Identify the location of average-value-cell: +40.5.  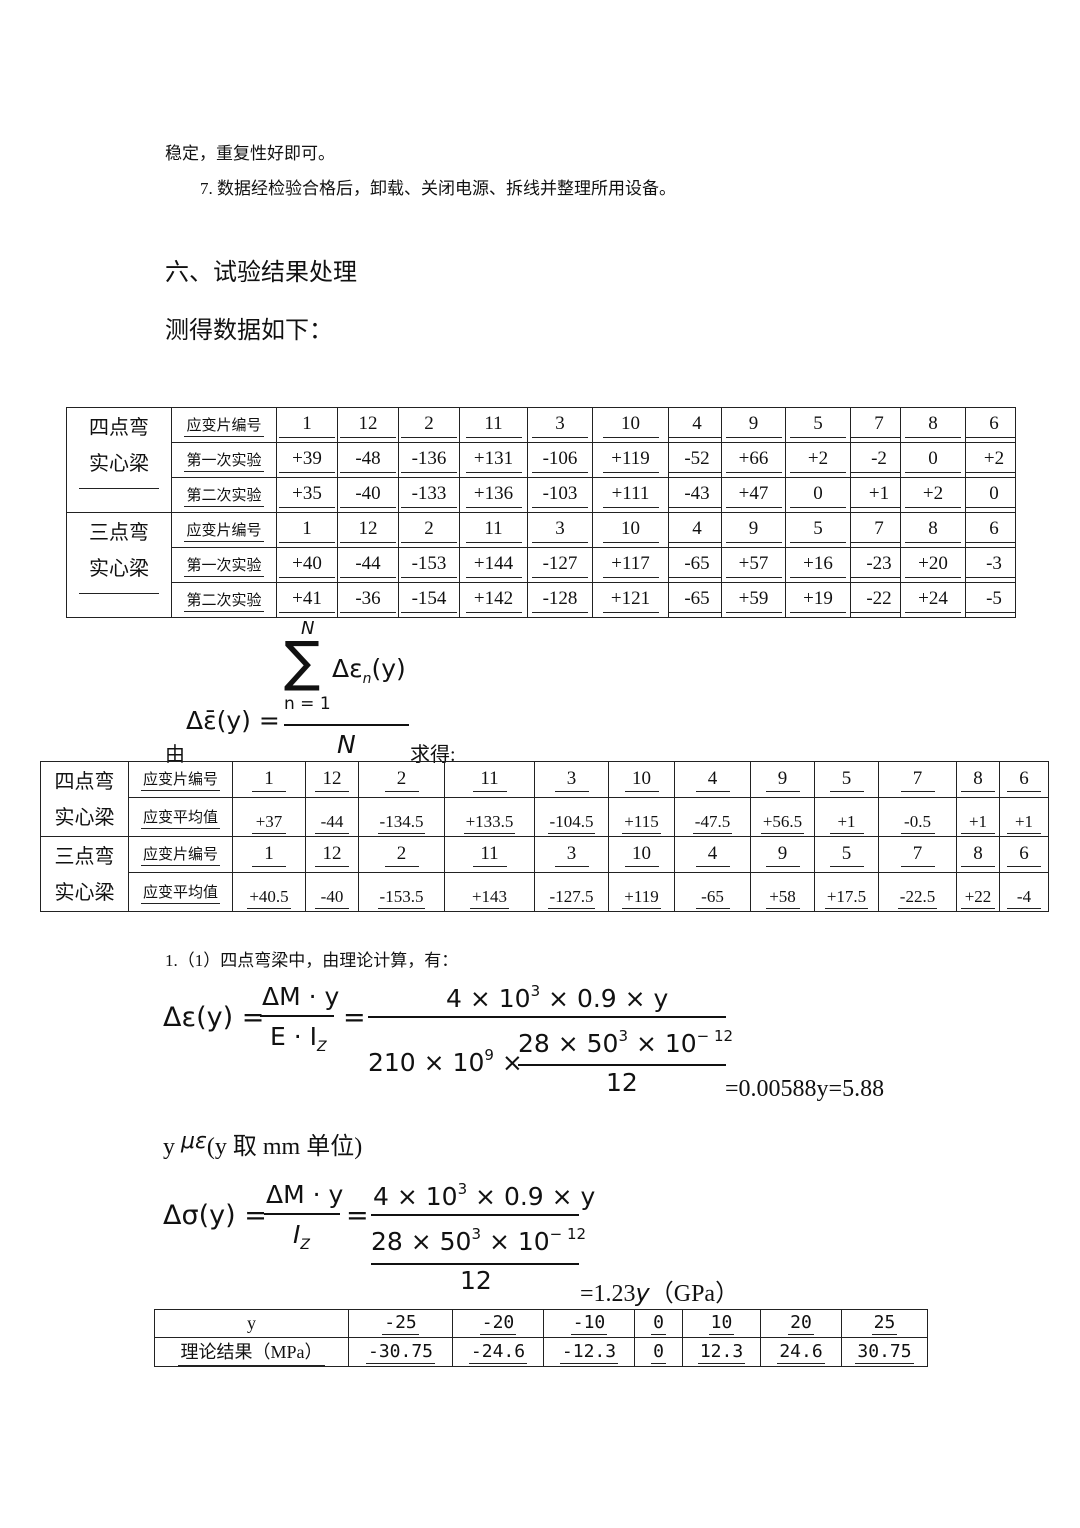
(269, 892).